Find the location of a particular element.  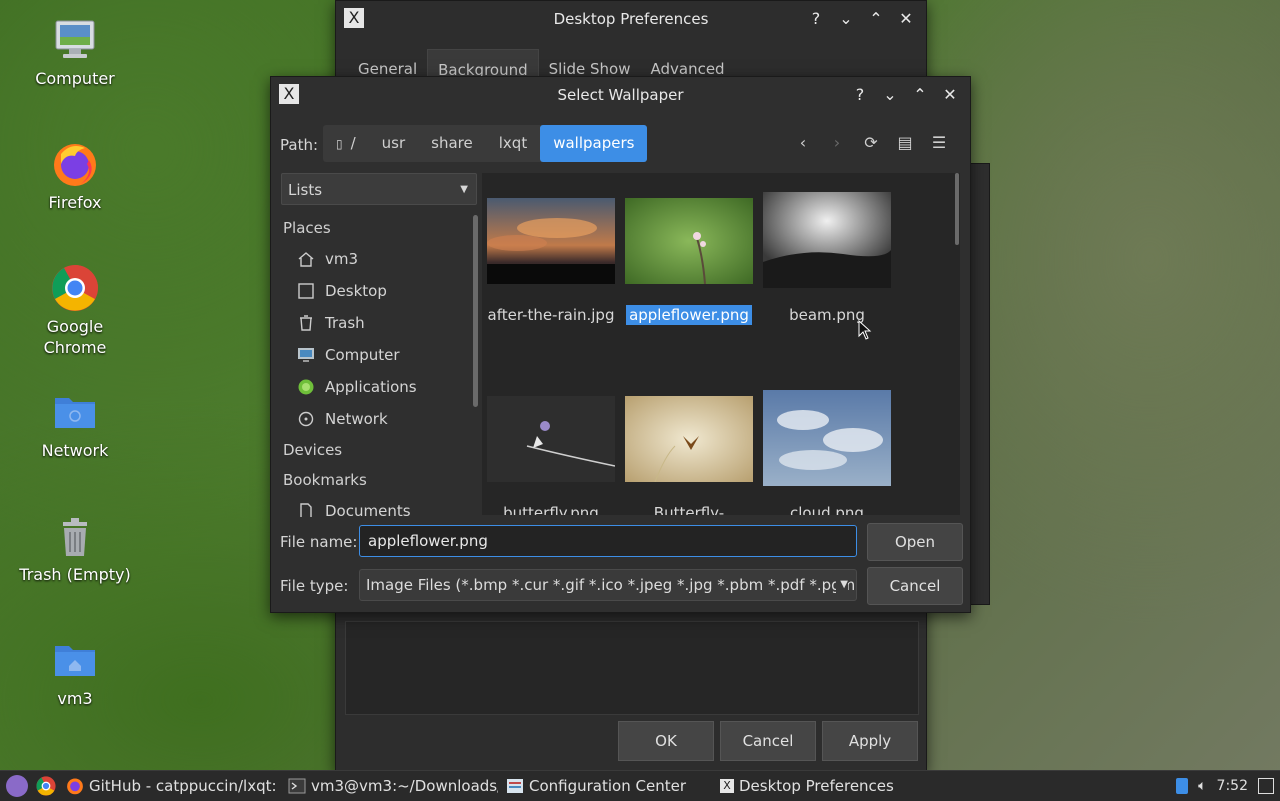

crumb-usr: usr is located at coordinates (394, 143).